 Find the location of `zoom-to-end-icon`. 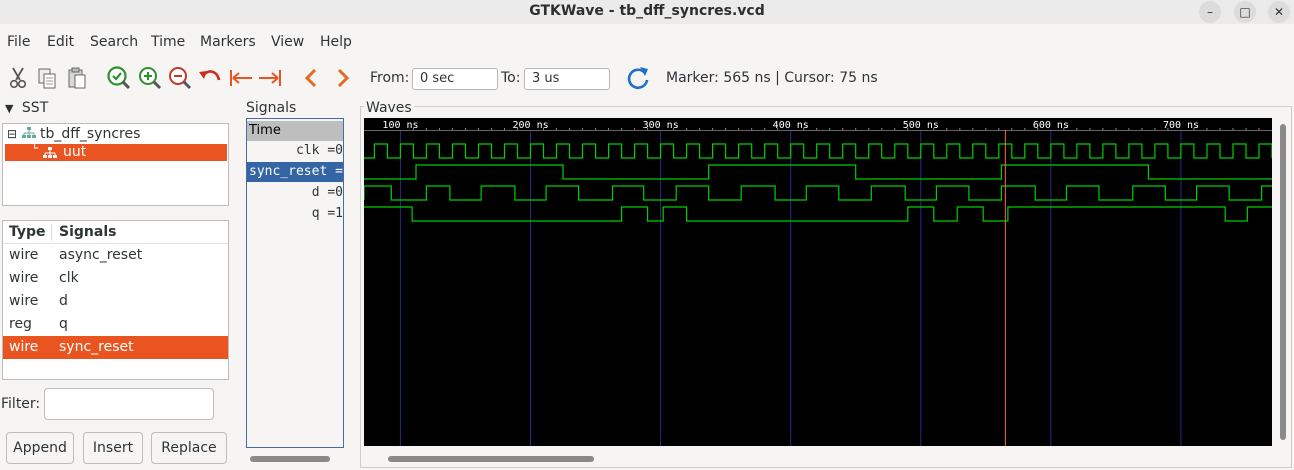

zoom-to-end-icon is located at coordinates (270, 78).